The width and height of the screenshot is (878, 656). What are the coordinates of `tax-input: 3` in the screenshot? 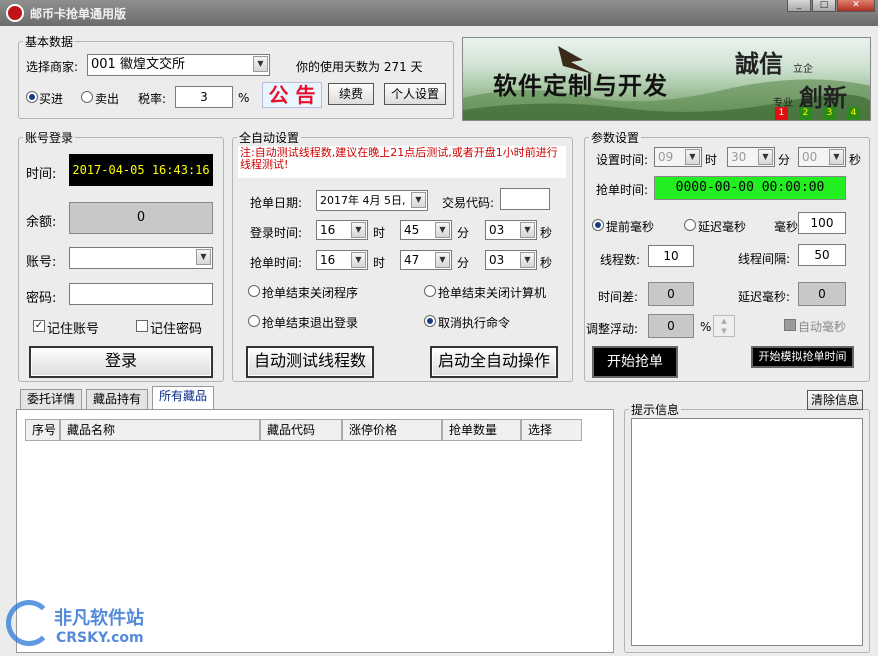 It's located at (204, 97).